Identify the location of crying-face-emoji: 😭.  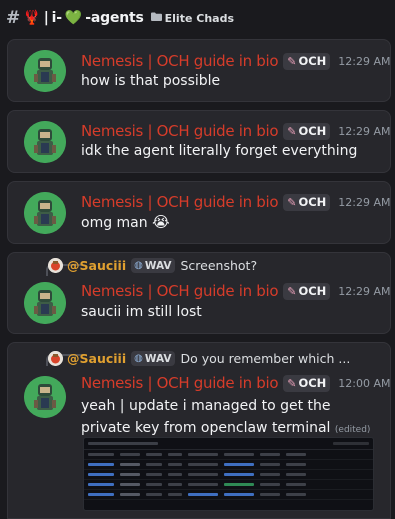
(161, 222).